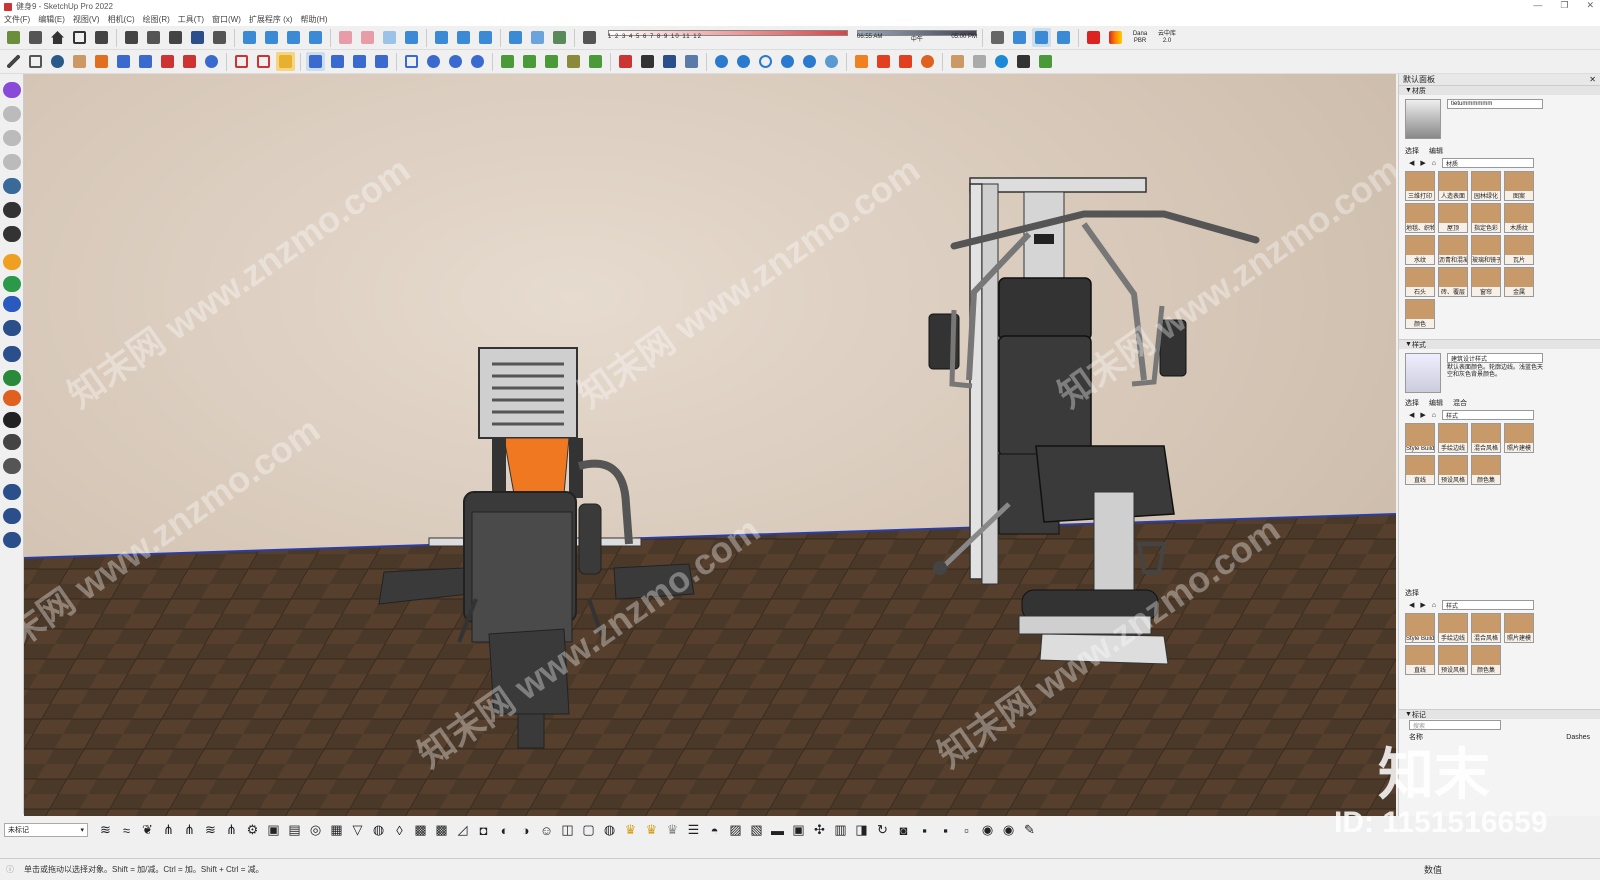  I want to click on menu-camera: 相机(C), so click(121, 19).